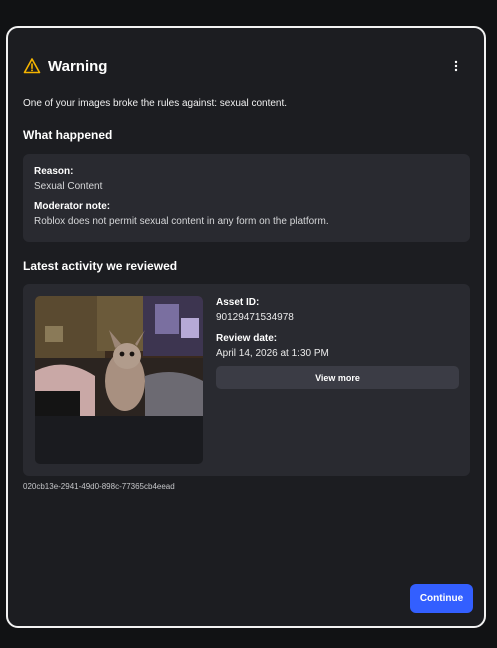 The height and width of the screenshot is (648, 497). What do you see at coordinates (337, 377) in the screenshot?
I see `view-more-button: View more` at bounding box center [337, 377].